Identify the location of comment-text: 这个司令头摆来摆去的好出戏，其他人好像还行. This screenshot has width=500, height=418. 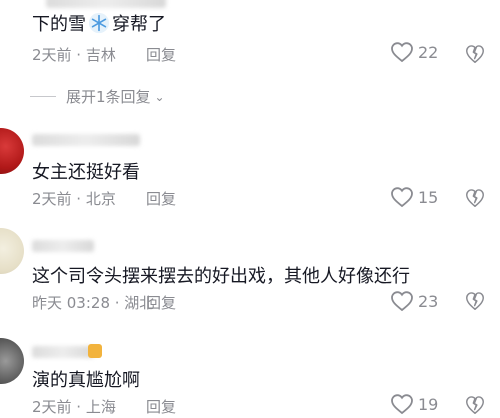
(221, 276).